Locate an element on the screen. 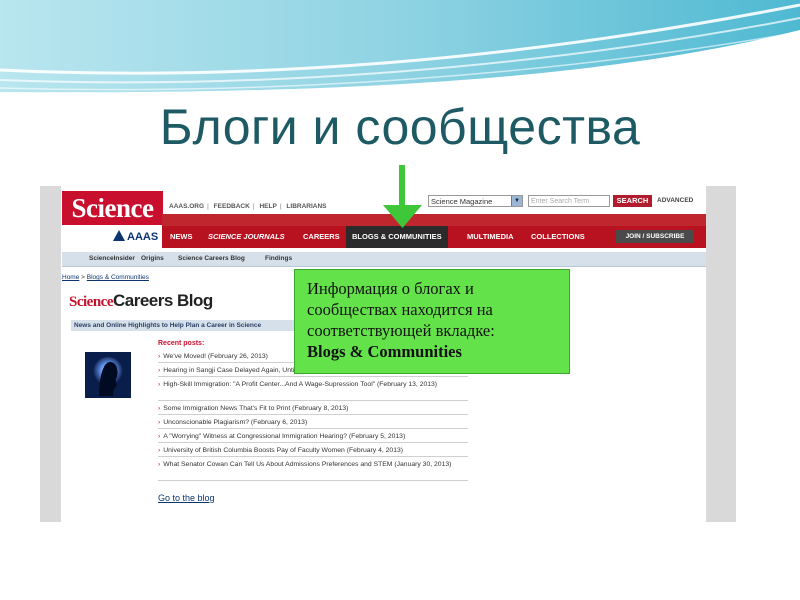 The width and height of the screenshot is (800, 600). join-subscribe-button: JOIN / SUBSCRIBE is located at coordinates (655, 236).